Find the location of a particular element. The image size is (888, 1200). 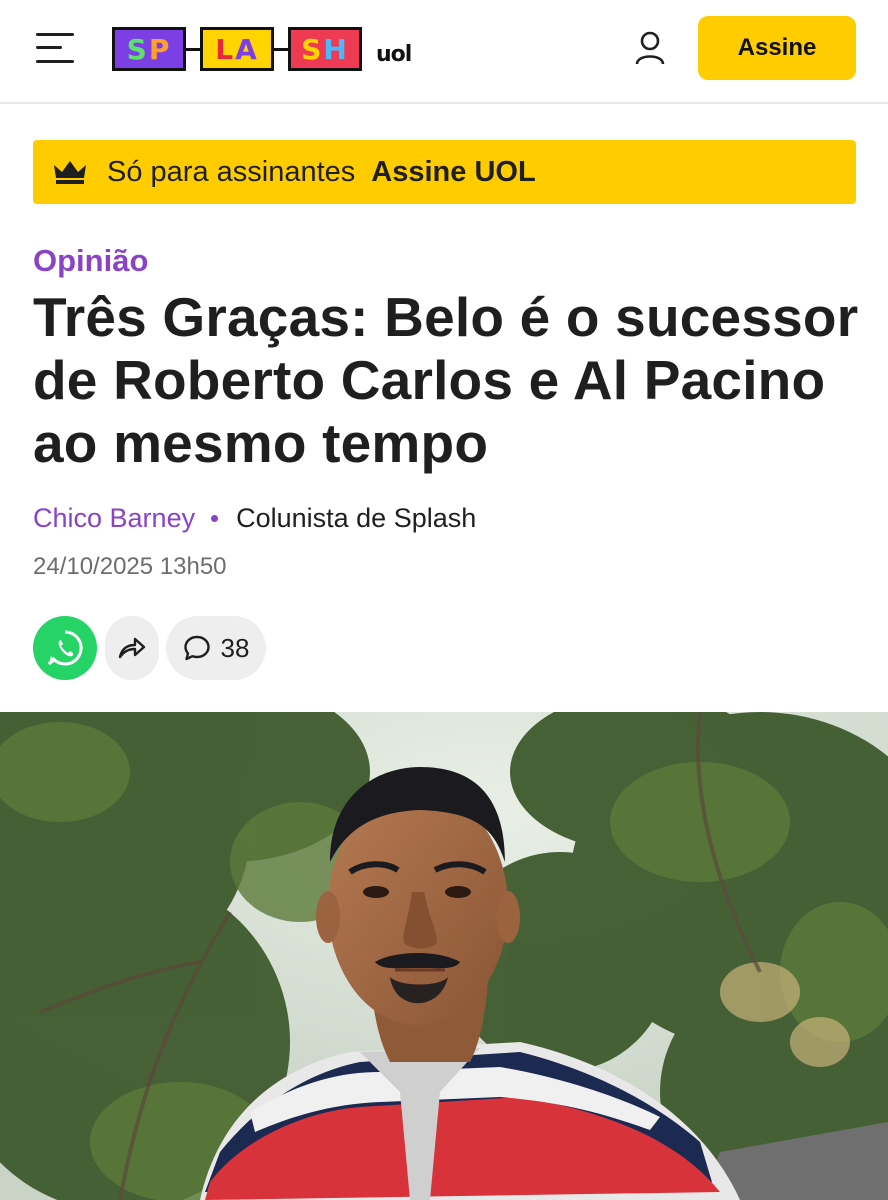

user-icon is located at coordinates (650, 48).